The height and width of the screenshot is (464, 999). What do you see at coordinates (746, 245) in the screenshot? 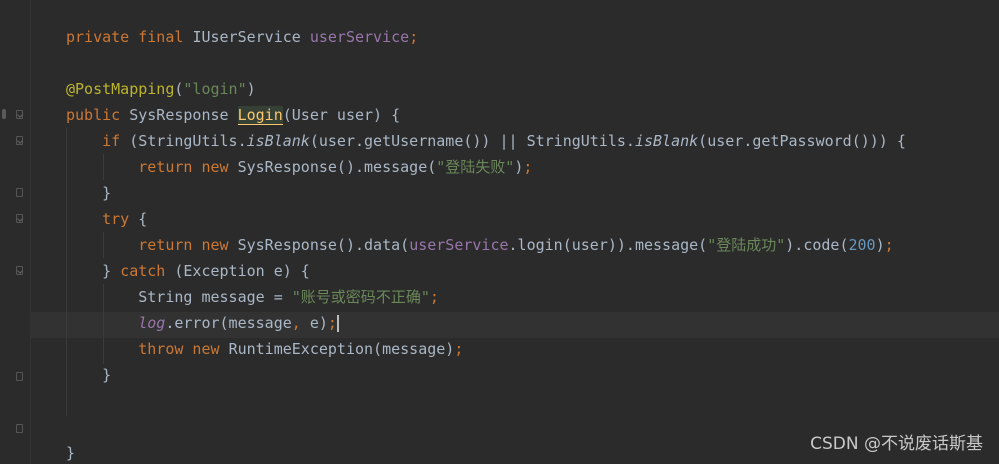
I see `code-token: "登陆成功"` at bounding box center [746, 245].